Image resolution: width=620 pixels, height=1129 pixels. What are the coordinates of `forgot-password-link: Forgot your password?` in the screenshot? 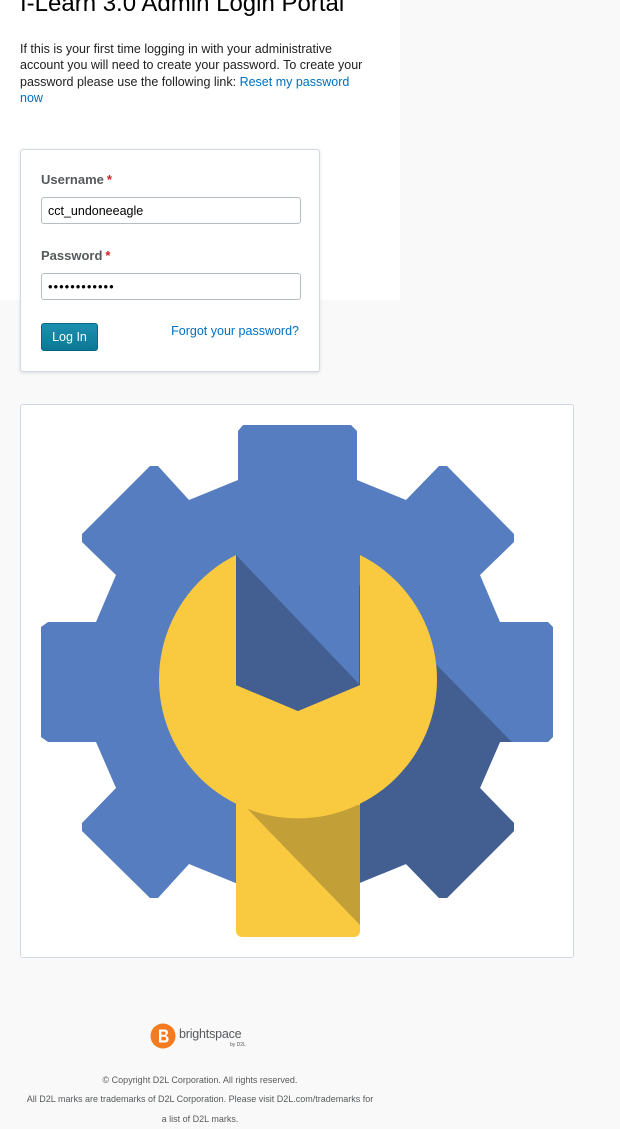 It's located at (235, 331).